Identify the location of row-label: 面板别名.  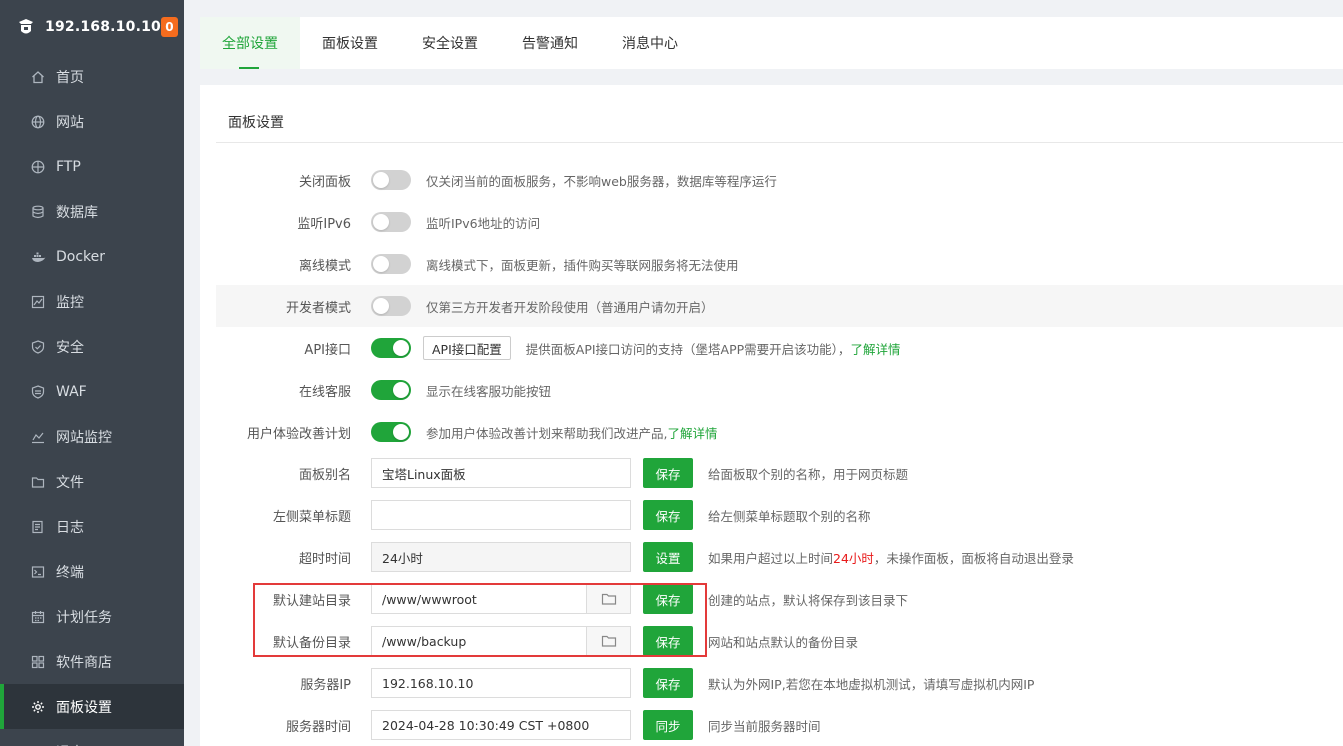
(324, 475).